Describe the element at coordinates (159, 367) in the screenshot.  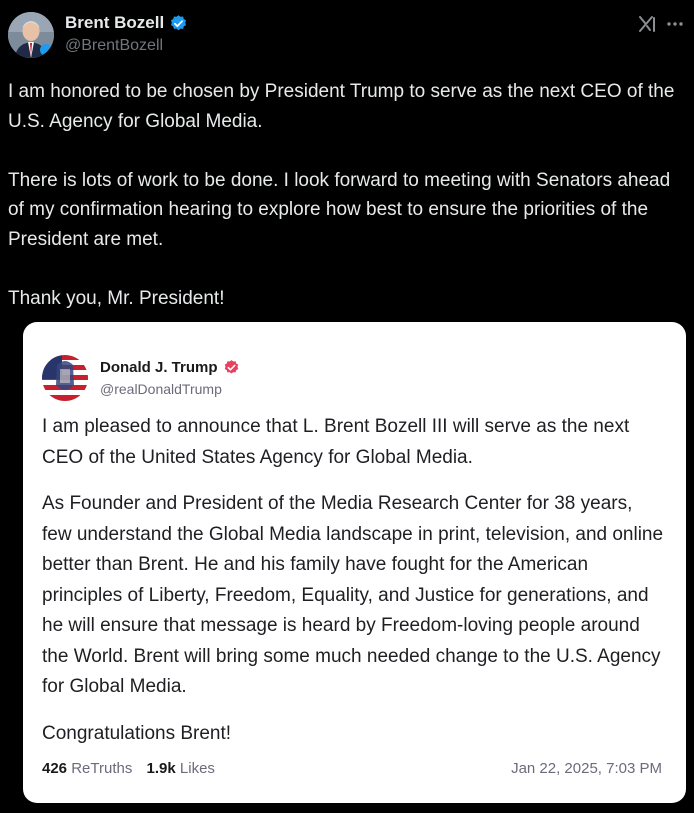
I see `embed-author-name: Donald J. Trump` at that location.